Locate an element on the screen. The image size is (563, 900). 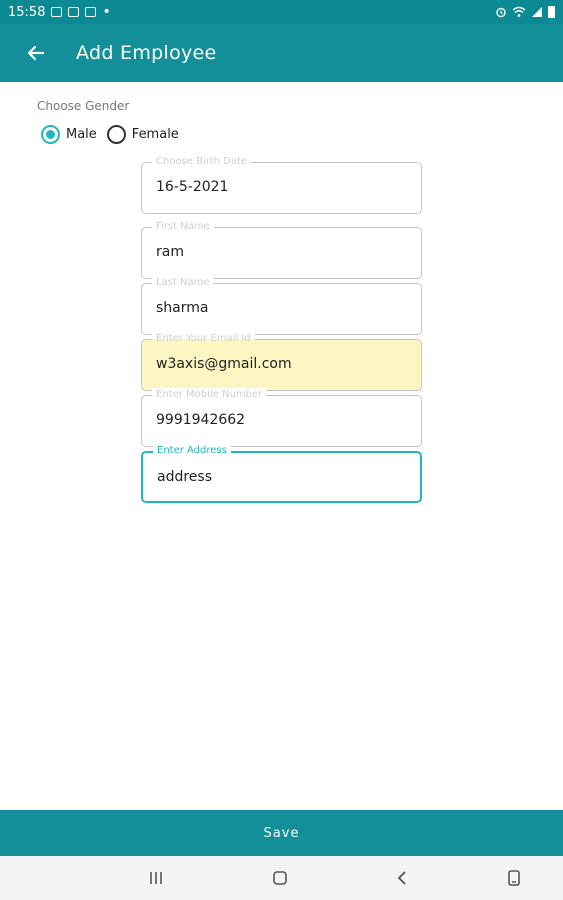
system-back-button is located at coordinates (403, 878).